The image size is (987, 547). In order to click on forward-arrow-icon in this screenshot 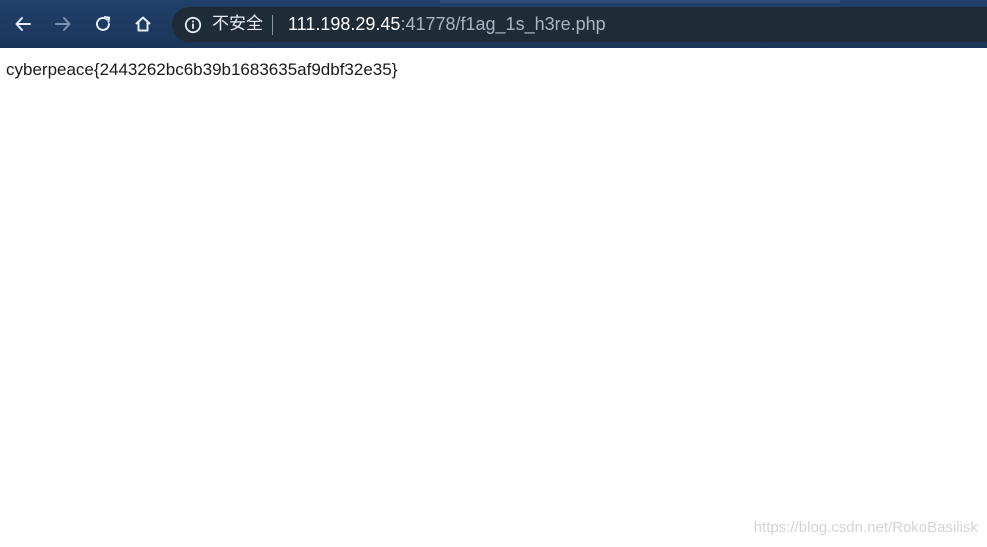, I will do `click(63, 24)`.